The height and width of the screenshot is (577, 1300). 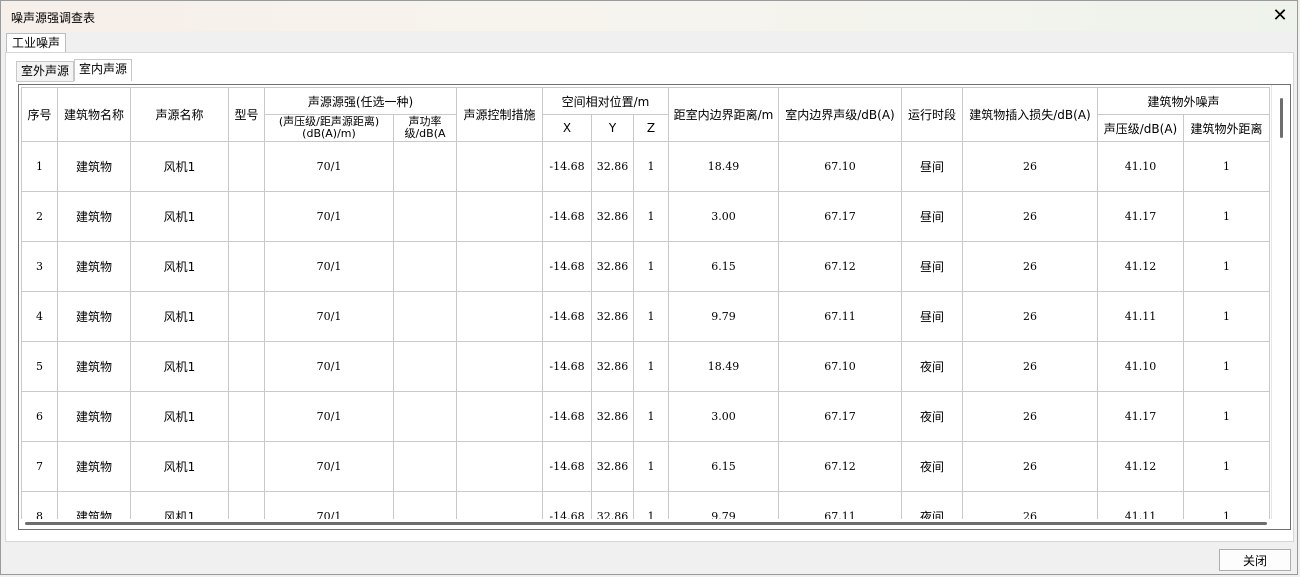 I want to click on header-outside-distance: 建筑物外距离, so click(x=1226, y=128).